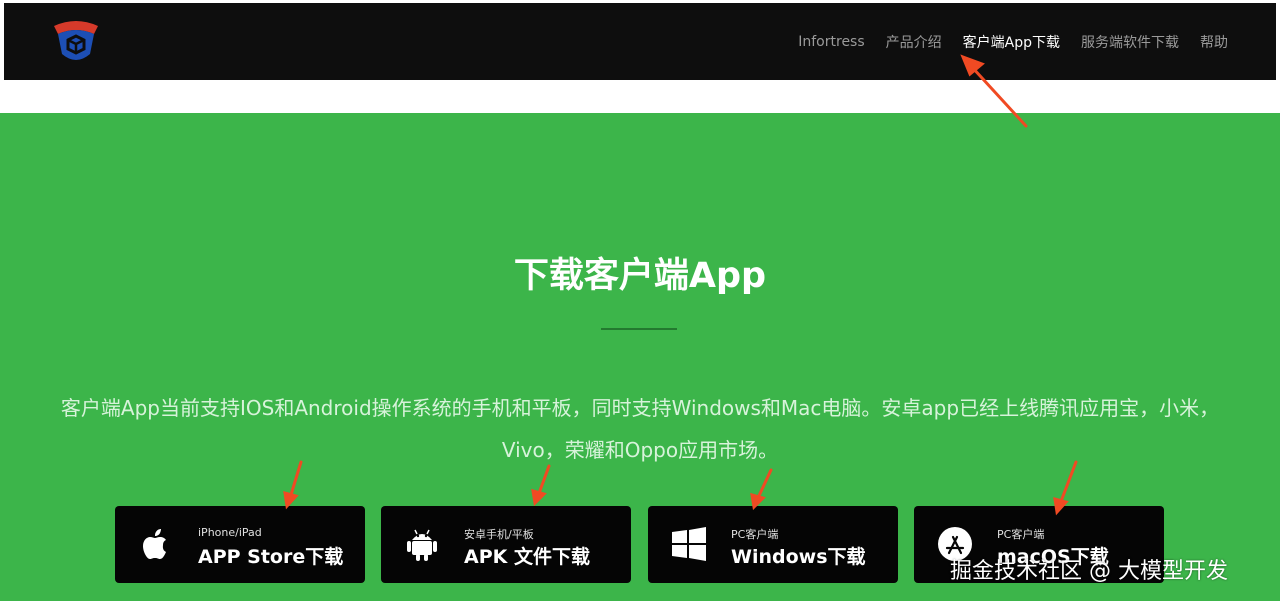  What do you see at coordinates (773, 544) in the screenshot?
I see `windows-download-button: PC客户端 Windows下载` at bounding box center [773, 544].